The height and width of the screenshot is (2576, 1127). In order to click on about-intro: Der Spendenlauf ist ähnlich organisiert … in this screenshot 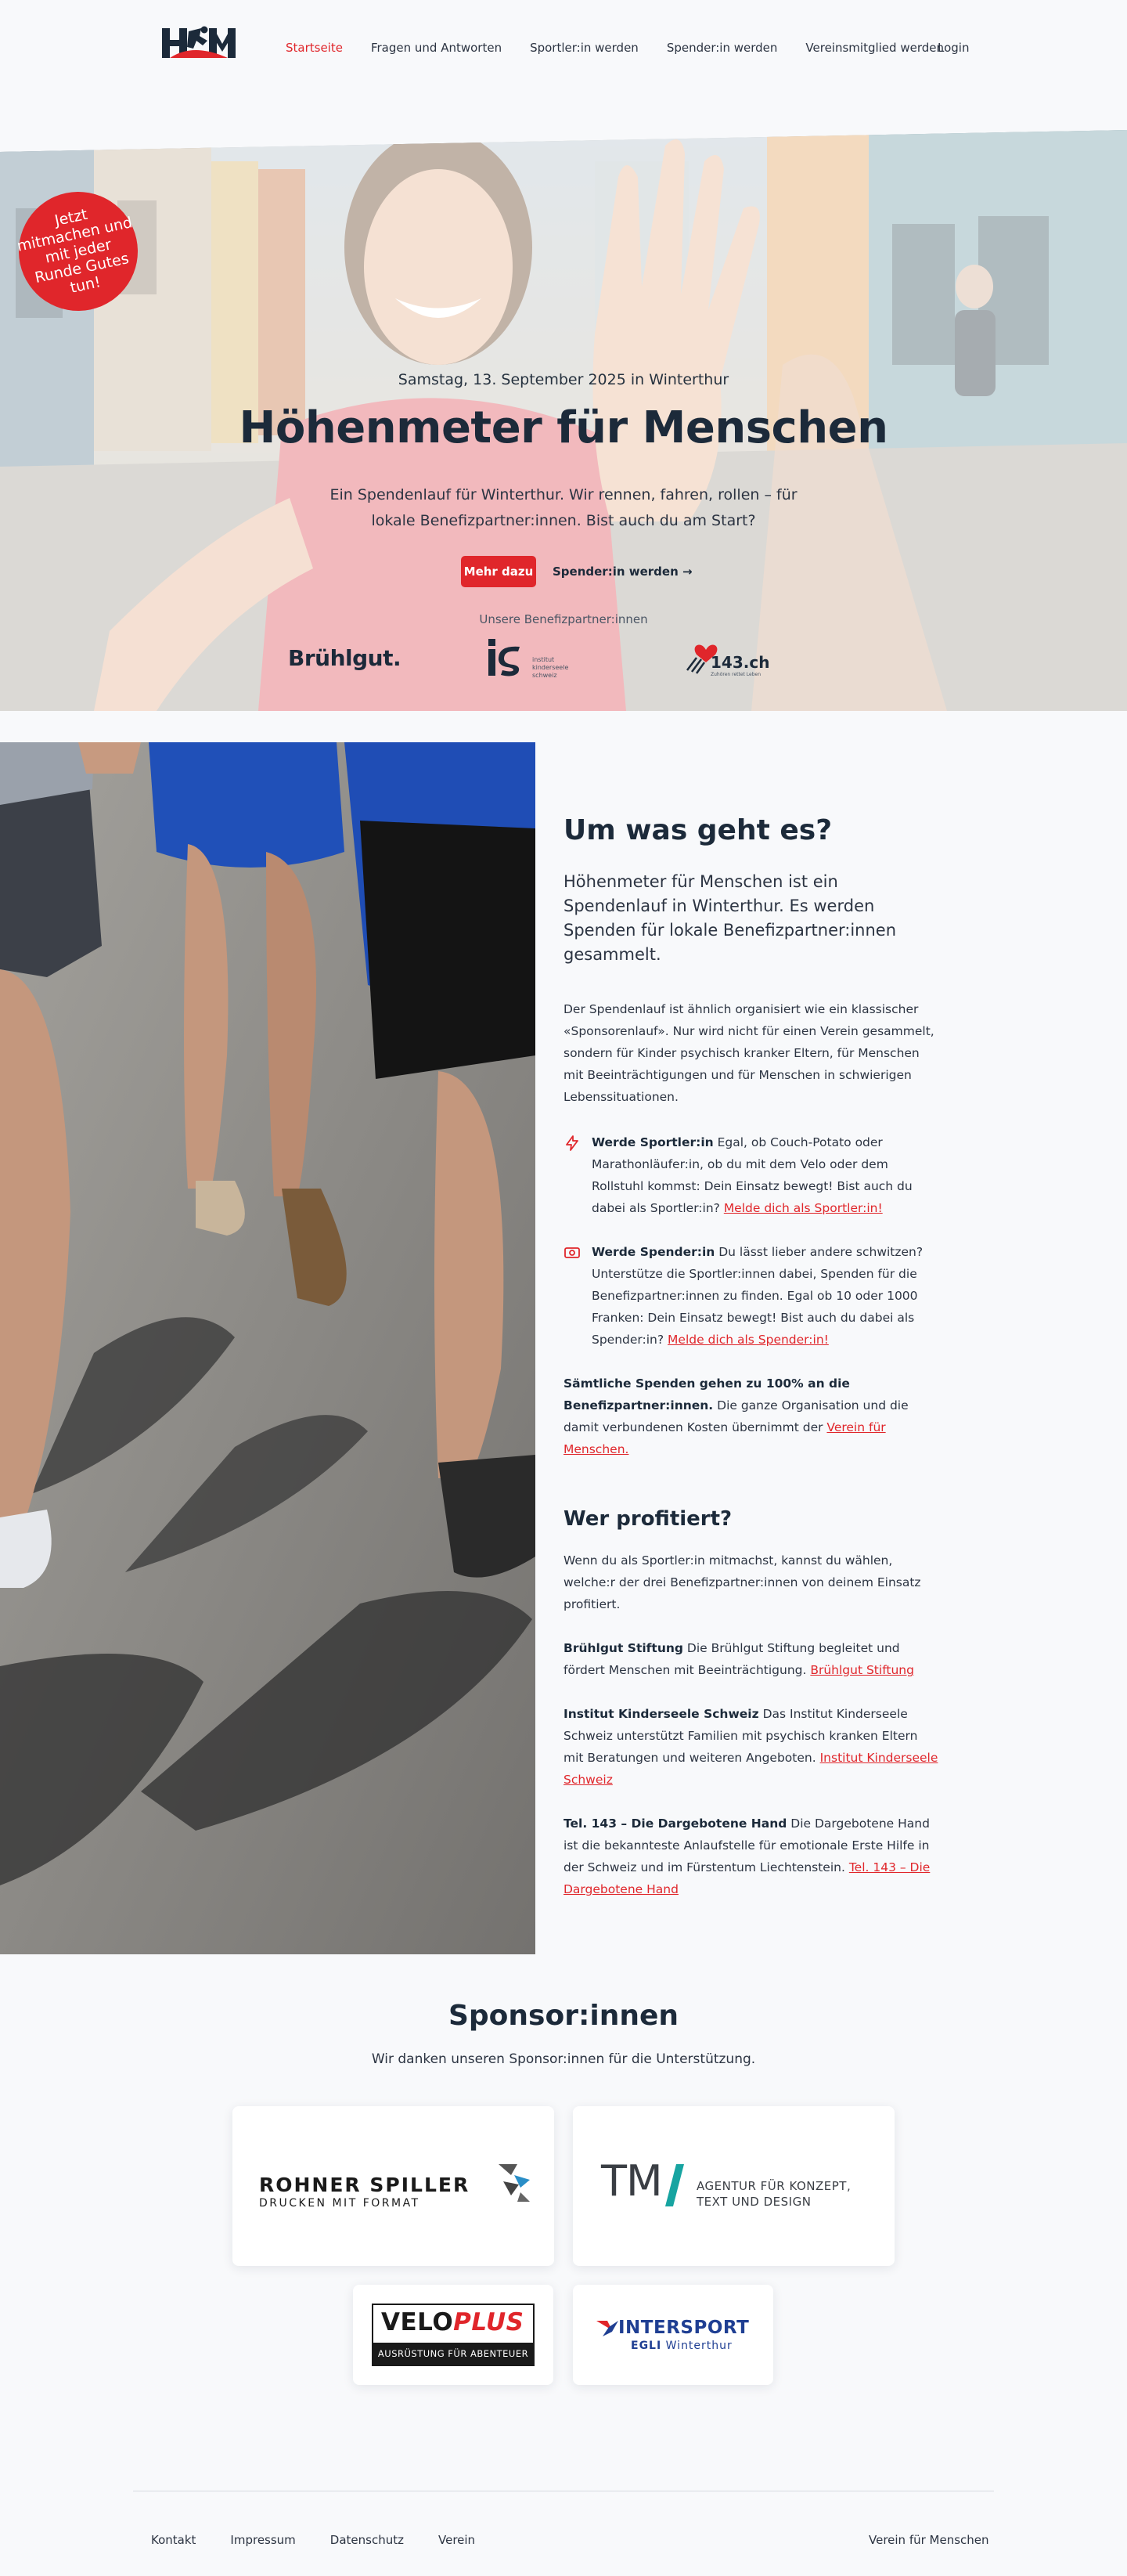, I will do `click(749, 1053)`.